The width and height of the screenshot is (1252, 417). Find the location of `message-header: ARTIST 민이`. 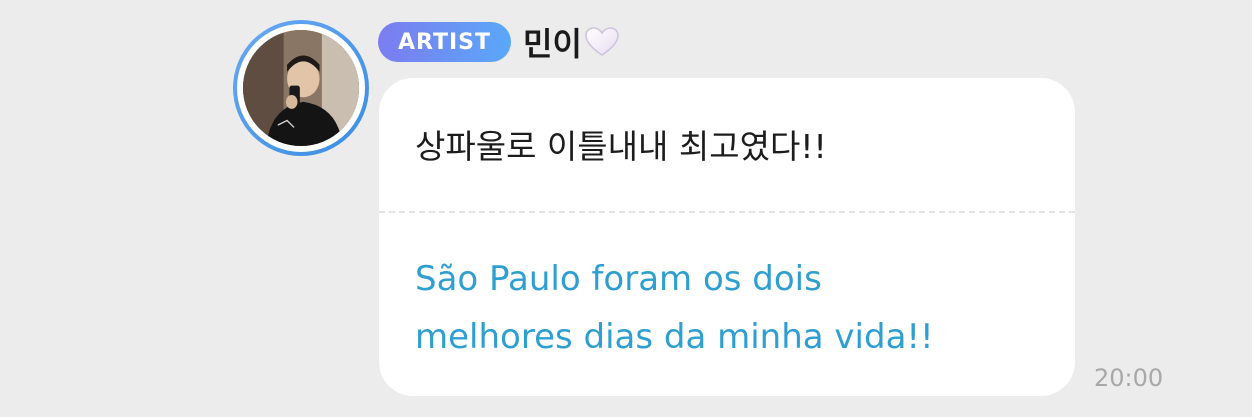

message-header: ARTIST 민이 is located at coordinates (499, 42).